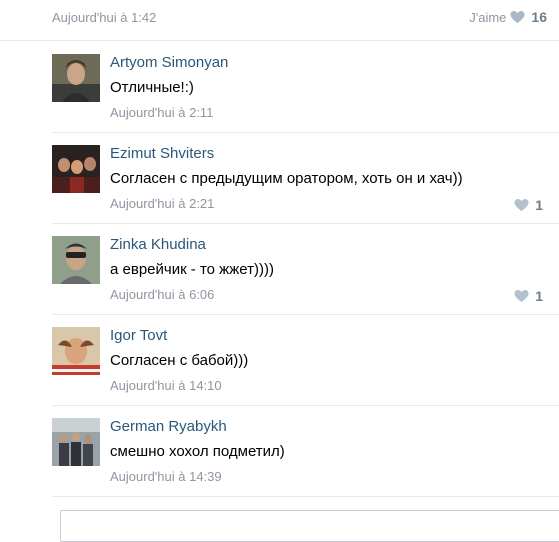 This screenshot has height=542, width=559. What do you see at coordinates (161, 112) in the screenshot?
I see `comment-date: Aujourd'hui à 2:11` at bounding box center [161, 112].